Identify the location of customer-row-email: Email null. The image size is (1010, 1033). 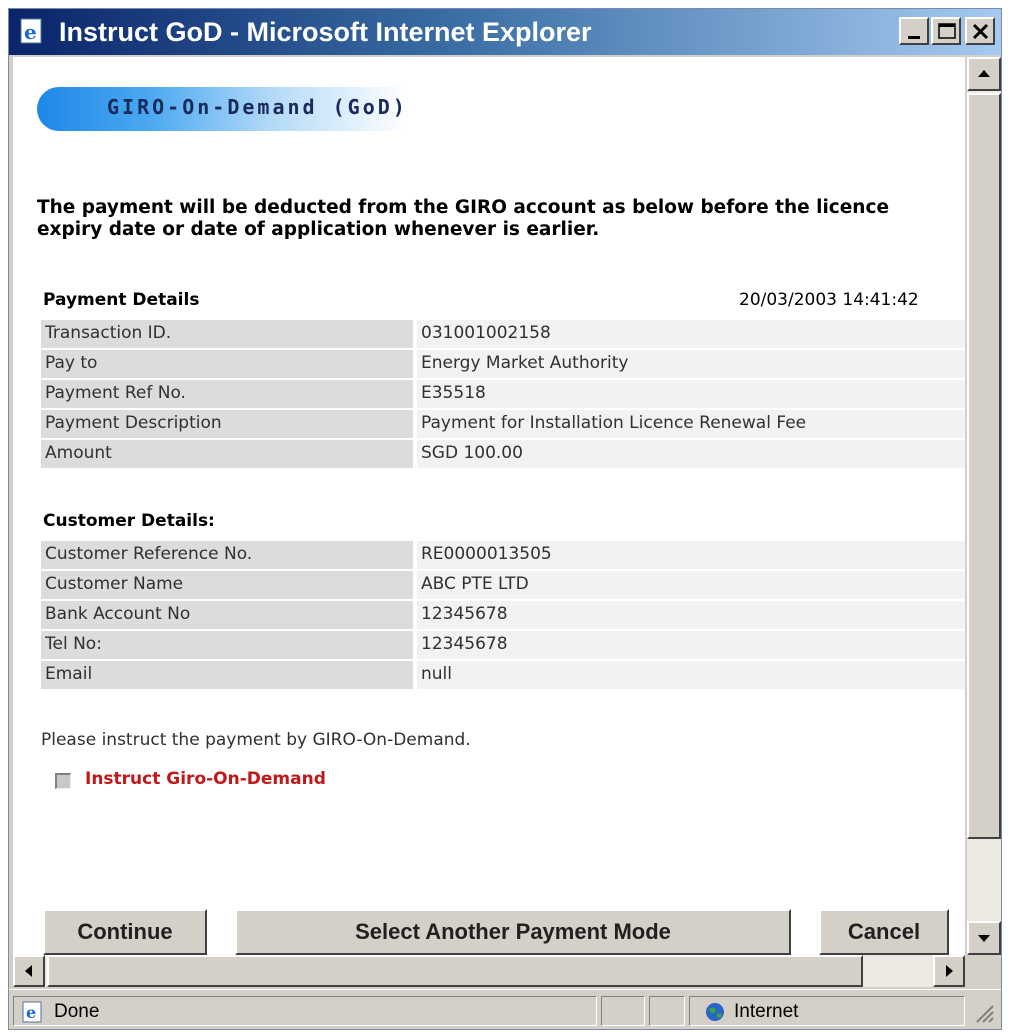
(503, 676).